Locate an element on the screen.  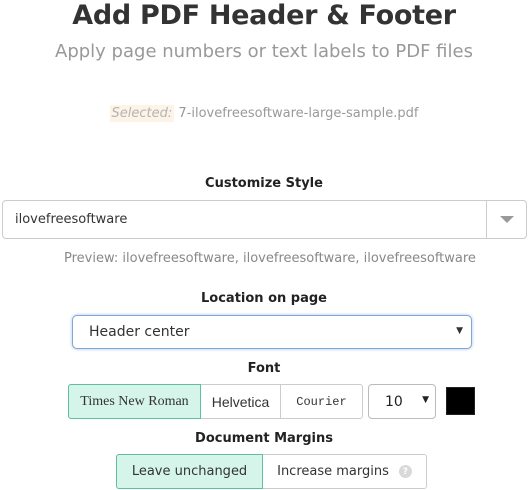
leave-unchanged-button: Leave unchanged is located at coordinates (189, 471).